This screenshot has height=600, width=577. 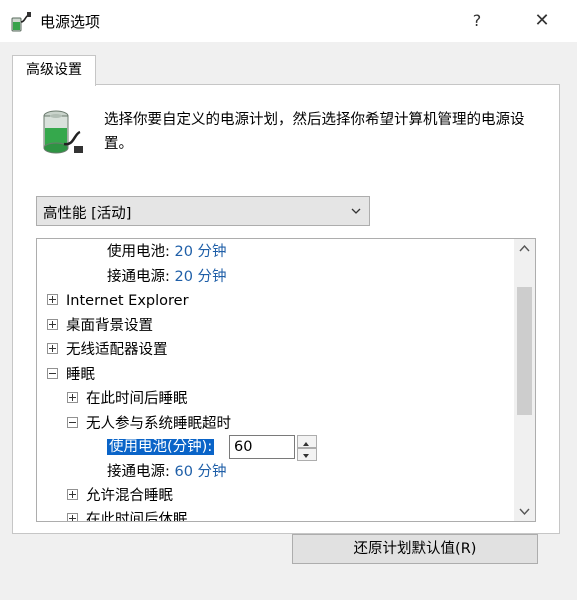 I want to click on restore-defaults-button: 还原计划默认值(R), so click(x=415, y=549).